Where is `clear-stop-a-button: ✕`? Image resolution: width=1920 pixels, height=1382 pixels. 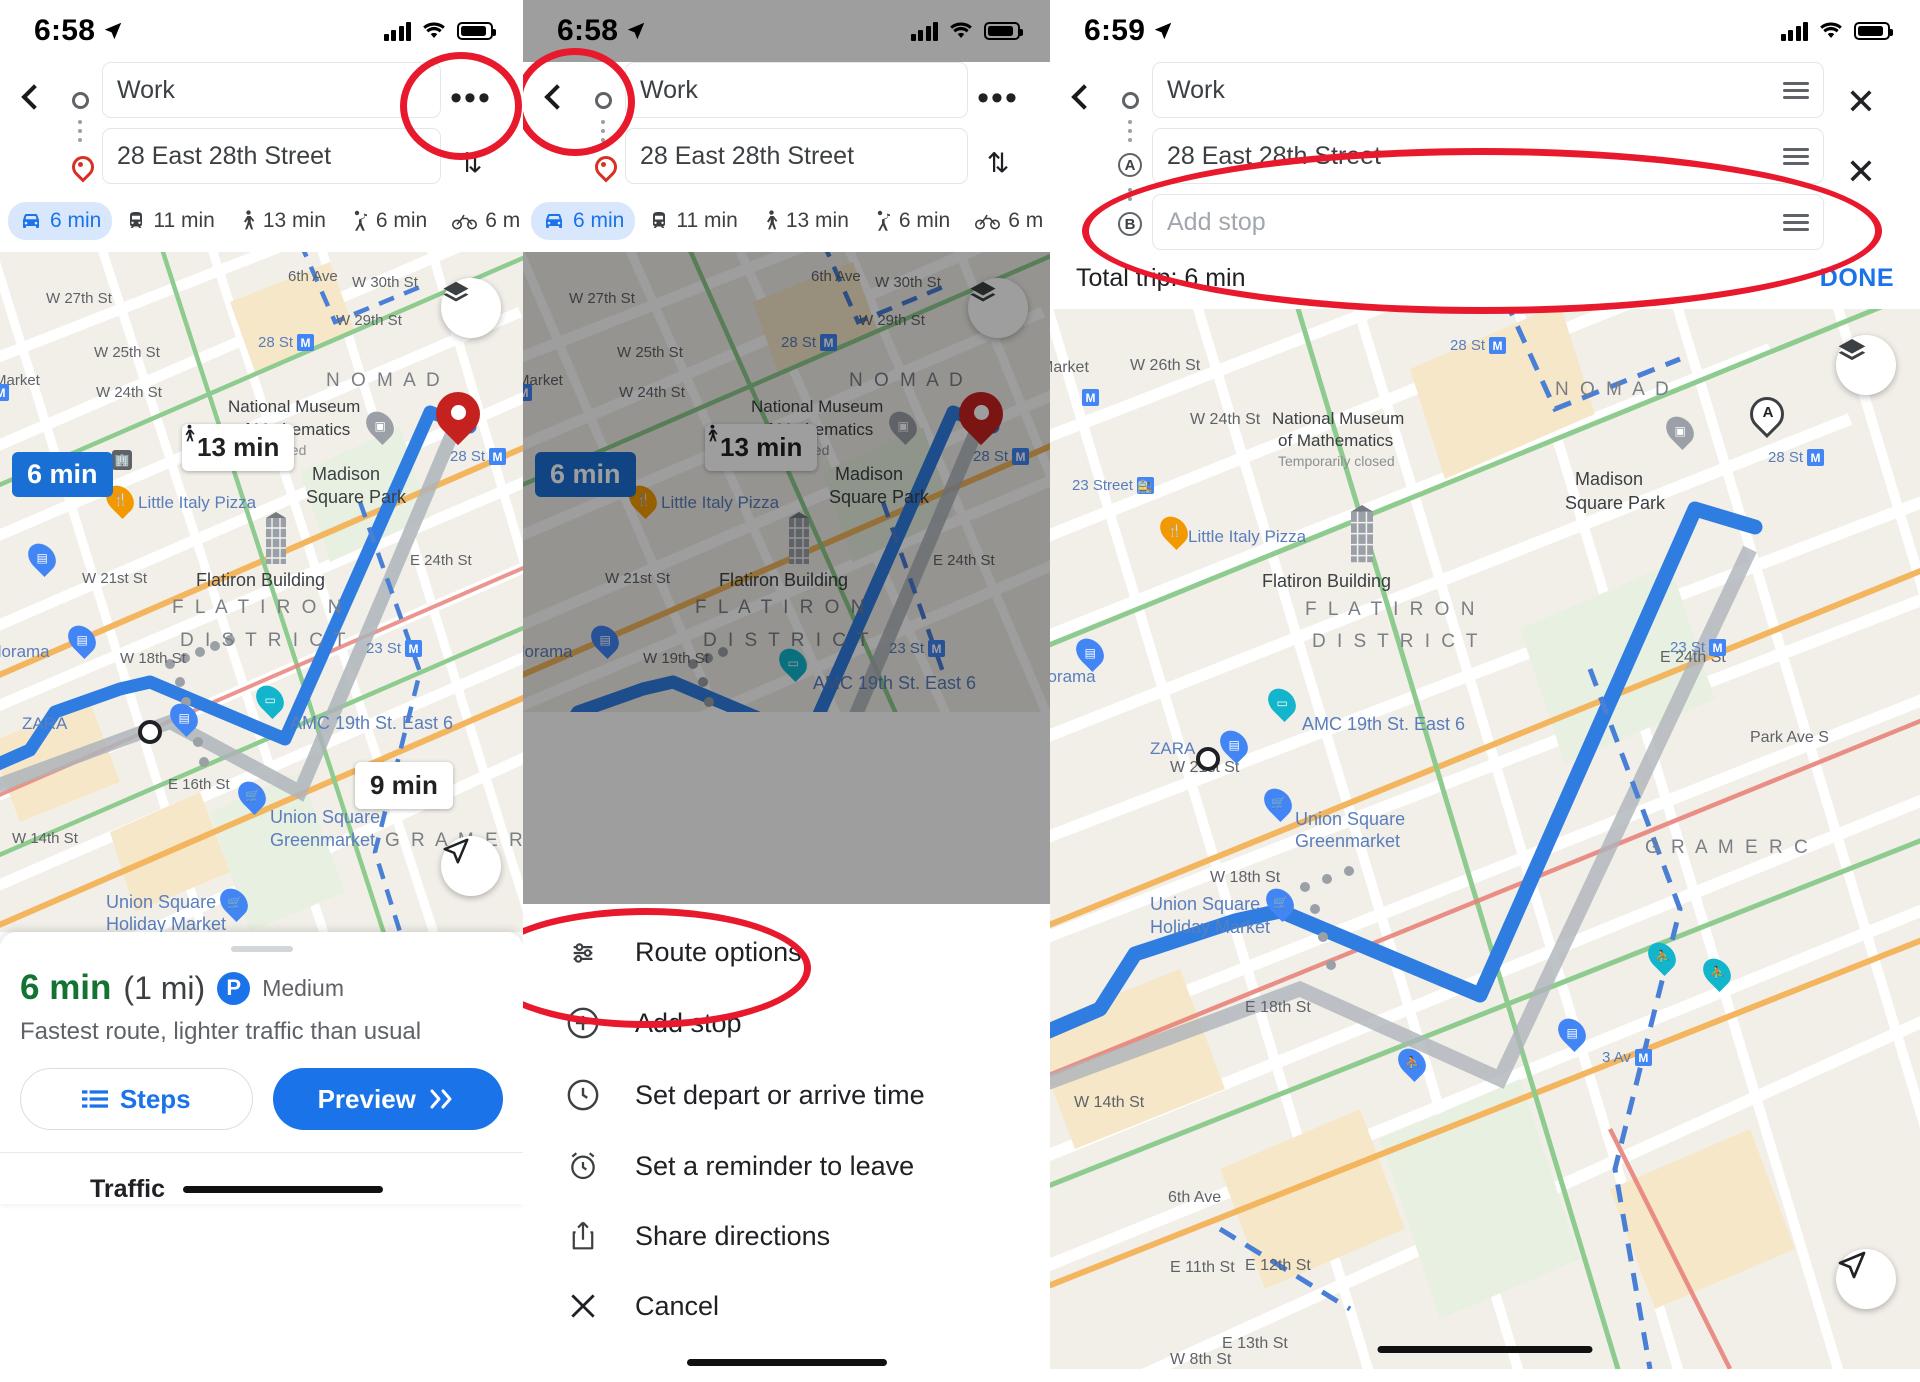 clear-stop-a-button: ✕ is located at coordinates (1861, 172).